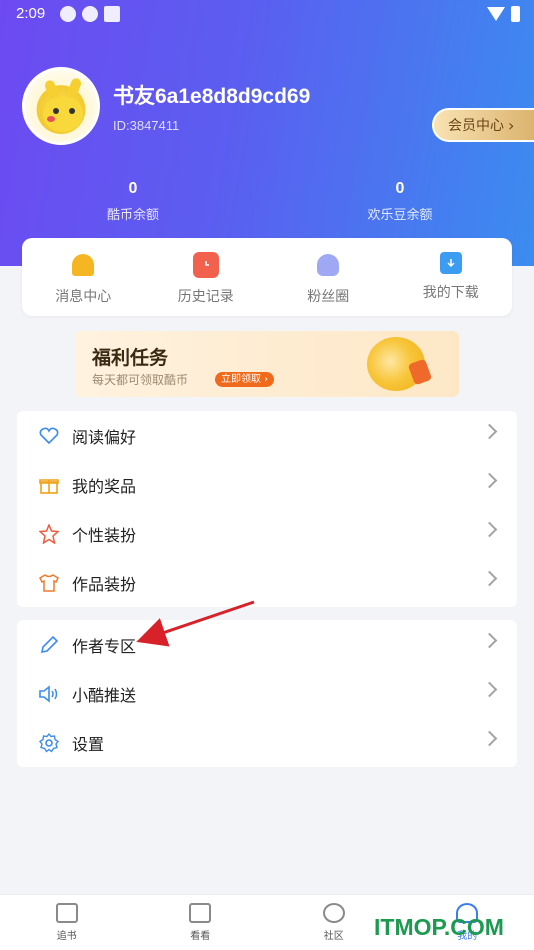  I want to click on star-icon, so click(49, 534).